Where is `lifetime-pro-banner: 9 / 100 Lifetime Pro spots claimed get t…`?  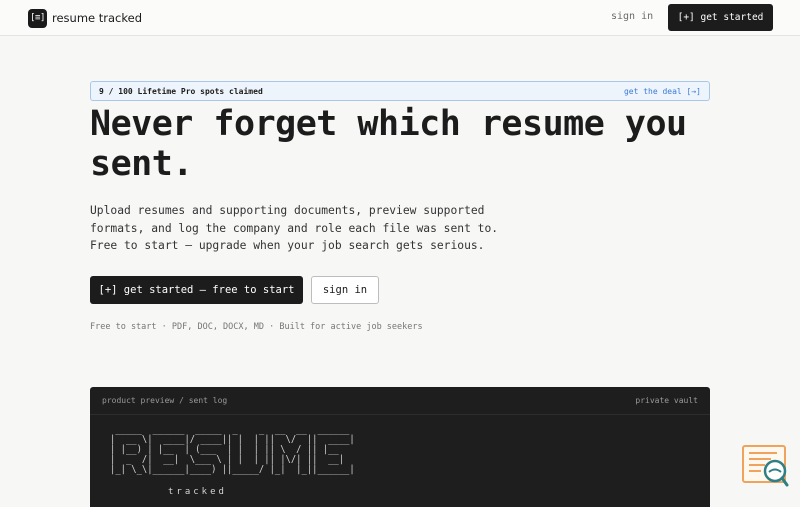
lifetime-pro-banner: 9 / 100 Lifetime Pro spots claimed get t… is located at coordinates (400, 91).